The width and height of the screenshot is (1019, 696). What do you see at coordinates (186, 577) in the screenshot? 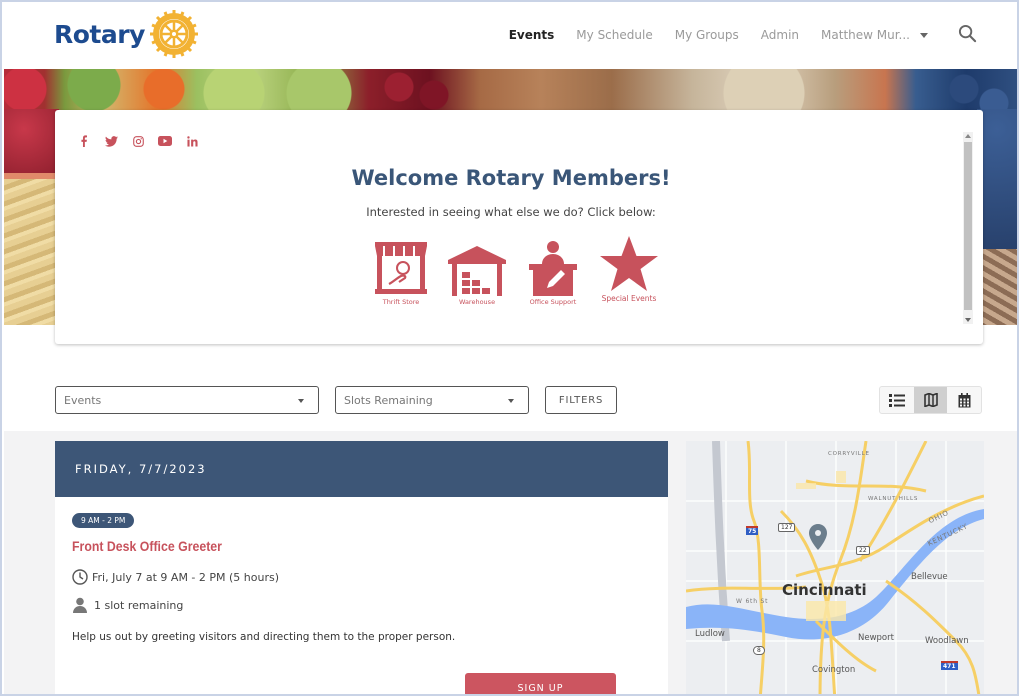
I see `event-when-text: Fri, July 7 at 9 AM - 2 PM (5 hours)` at bounding box center [186, 577].